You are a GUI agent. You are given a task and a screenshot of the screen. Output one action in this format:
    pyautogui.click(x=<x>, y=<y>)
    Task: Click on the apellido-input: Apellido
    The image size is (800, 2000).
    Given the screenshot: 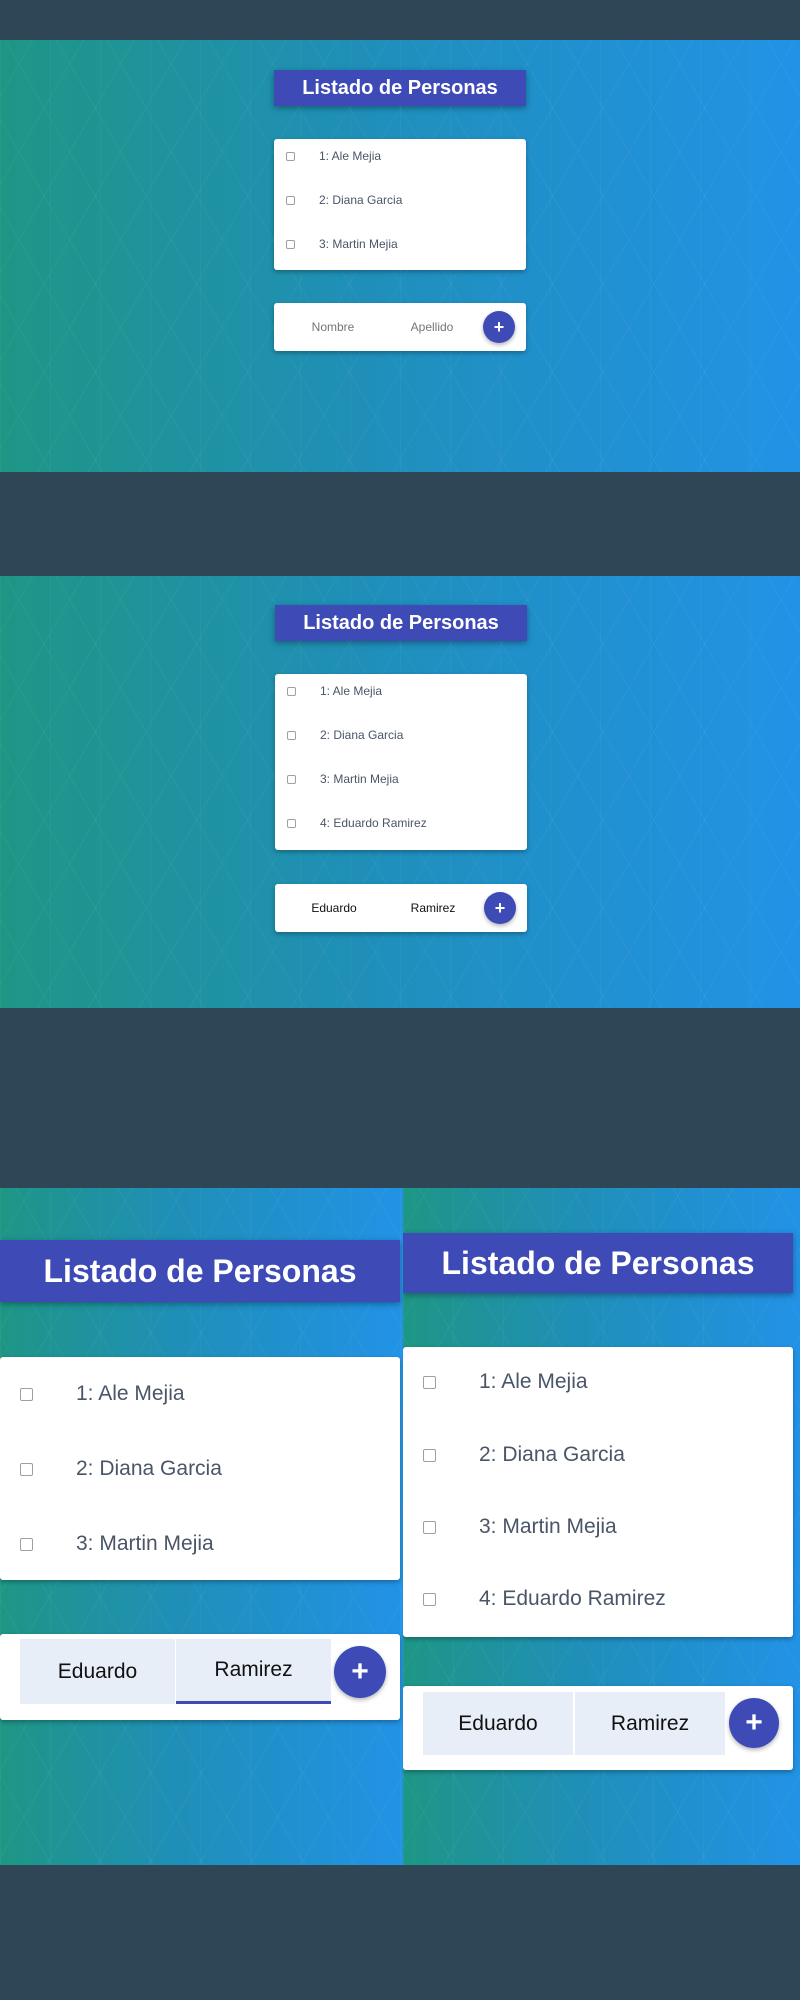 What is the action you would take?
    pyautogui.click(x=432, y=327)
    